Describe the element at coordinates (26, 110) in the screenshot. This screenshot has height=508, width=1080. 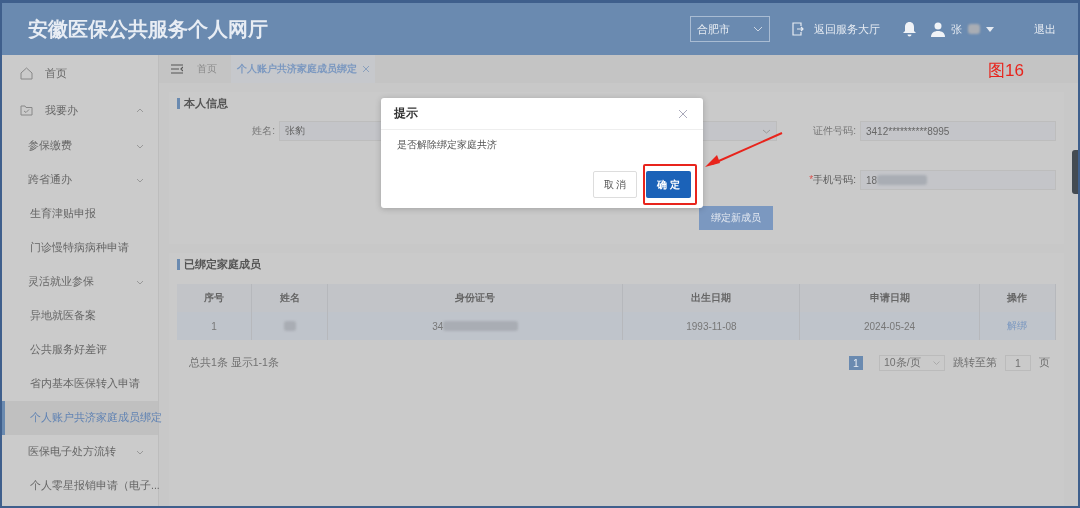
I see `folder-icon` at that location.